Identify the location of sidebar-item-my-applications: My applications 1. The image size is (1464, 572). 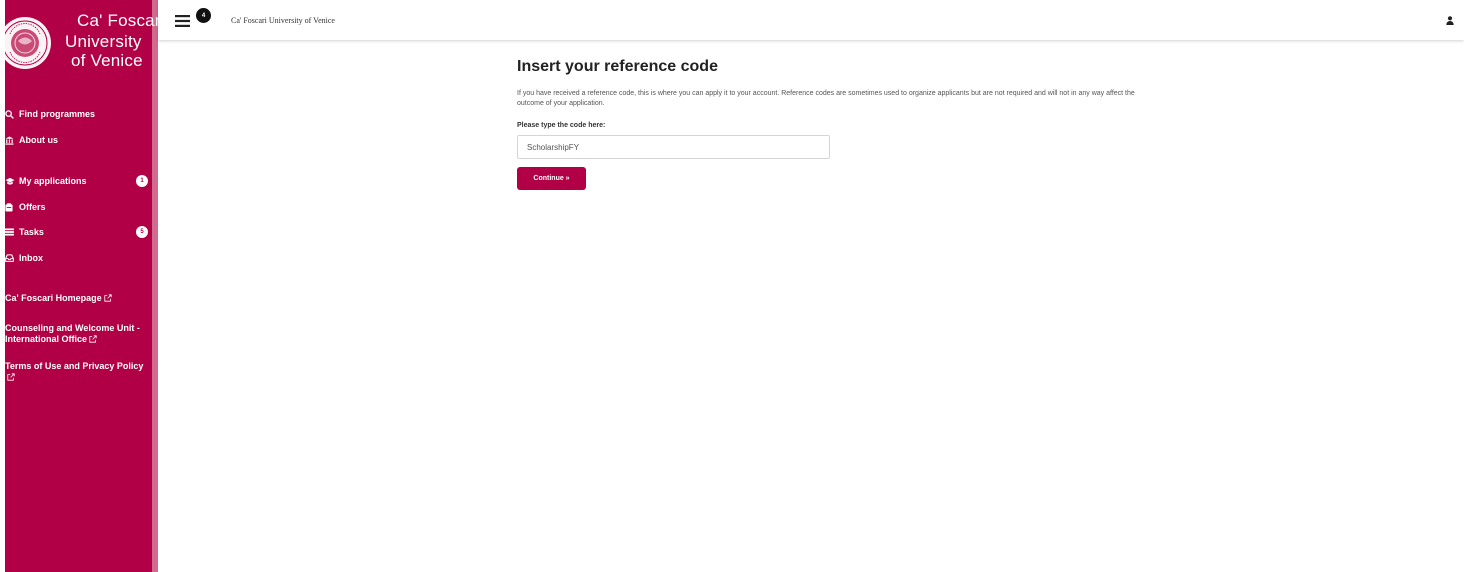
(78, 181).